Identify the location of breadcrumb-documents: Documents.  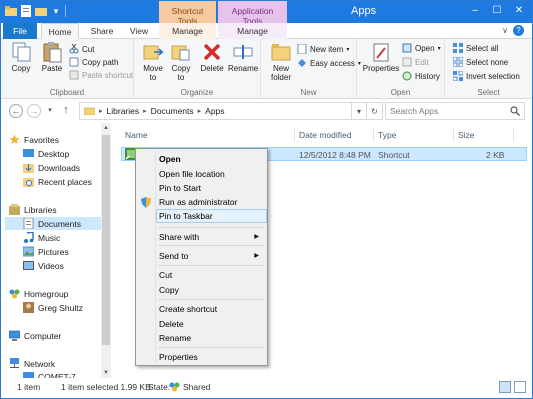
(172, 111).